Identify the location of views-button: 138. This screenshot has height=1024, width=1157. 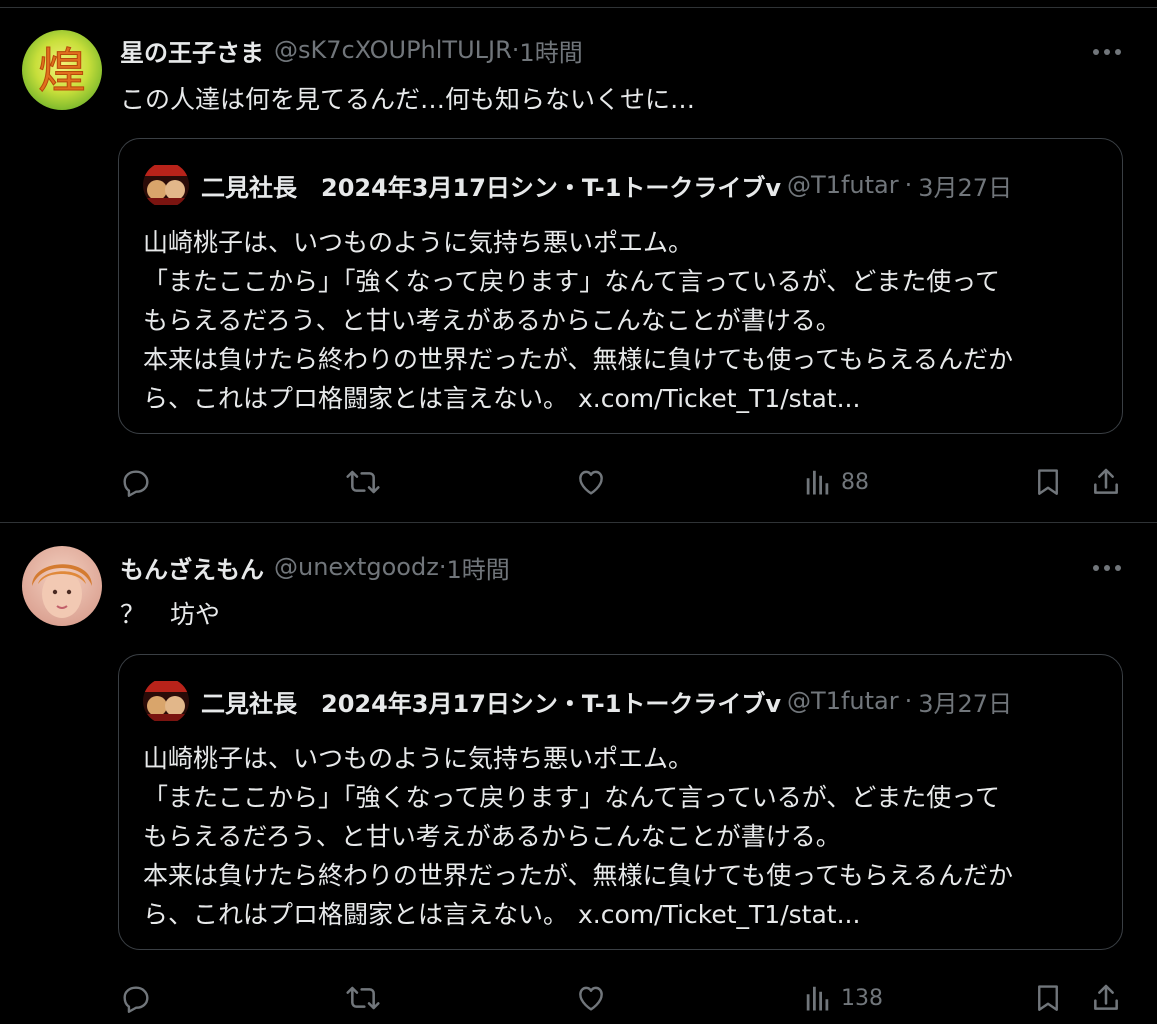
(843, 998).